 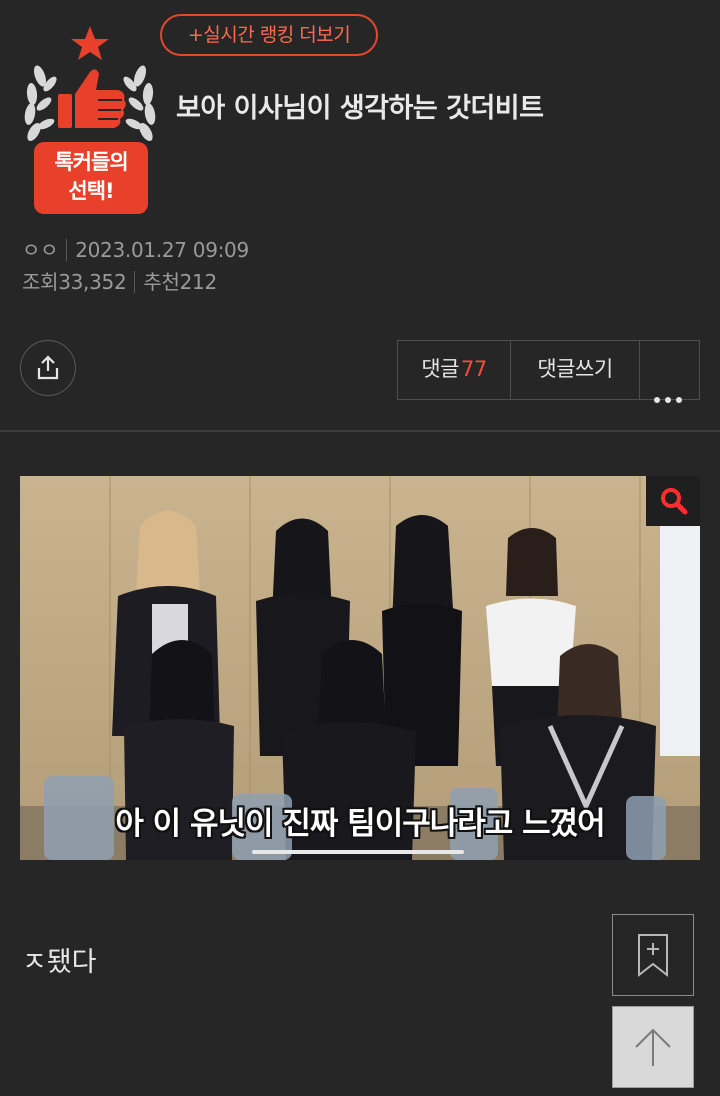 I want to click on image-caption: 아 이 유닛이 진짜 팀이구나라고 느꼈어, so click(x=360, y=824).